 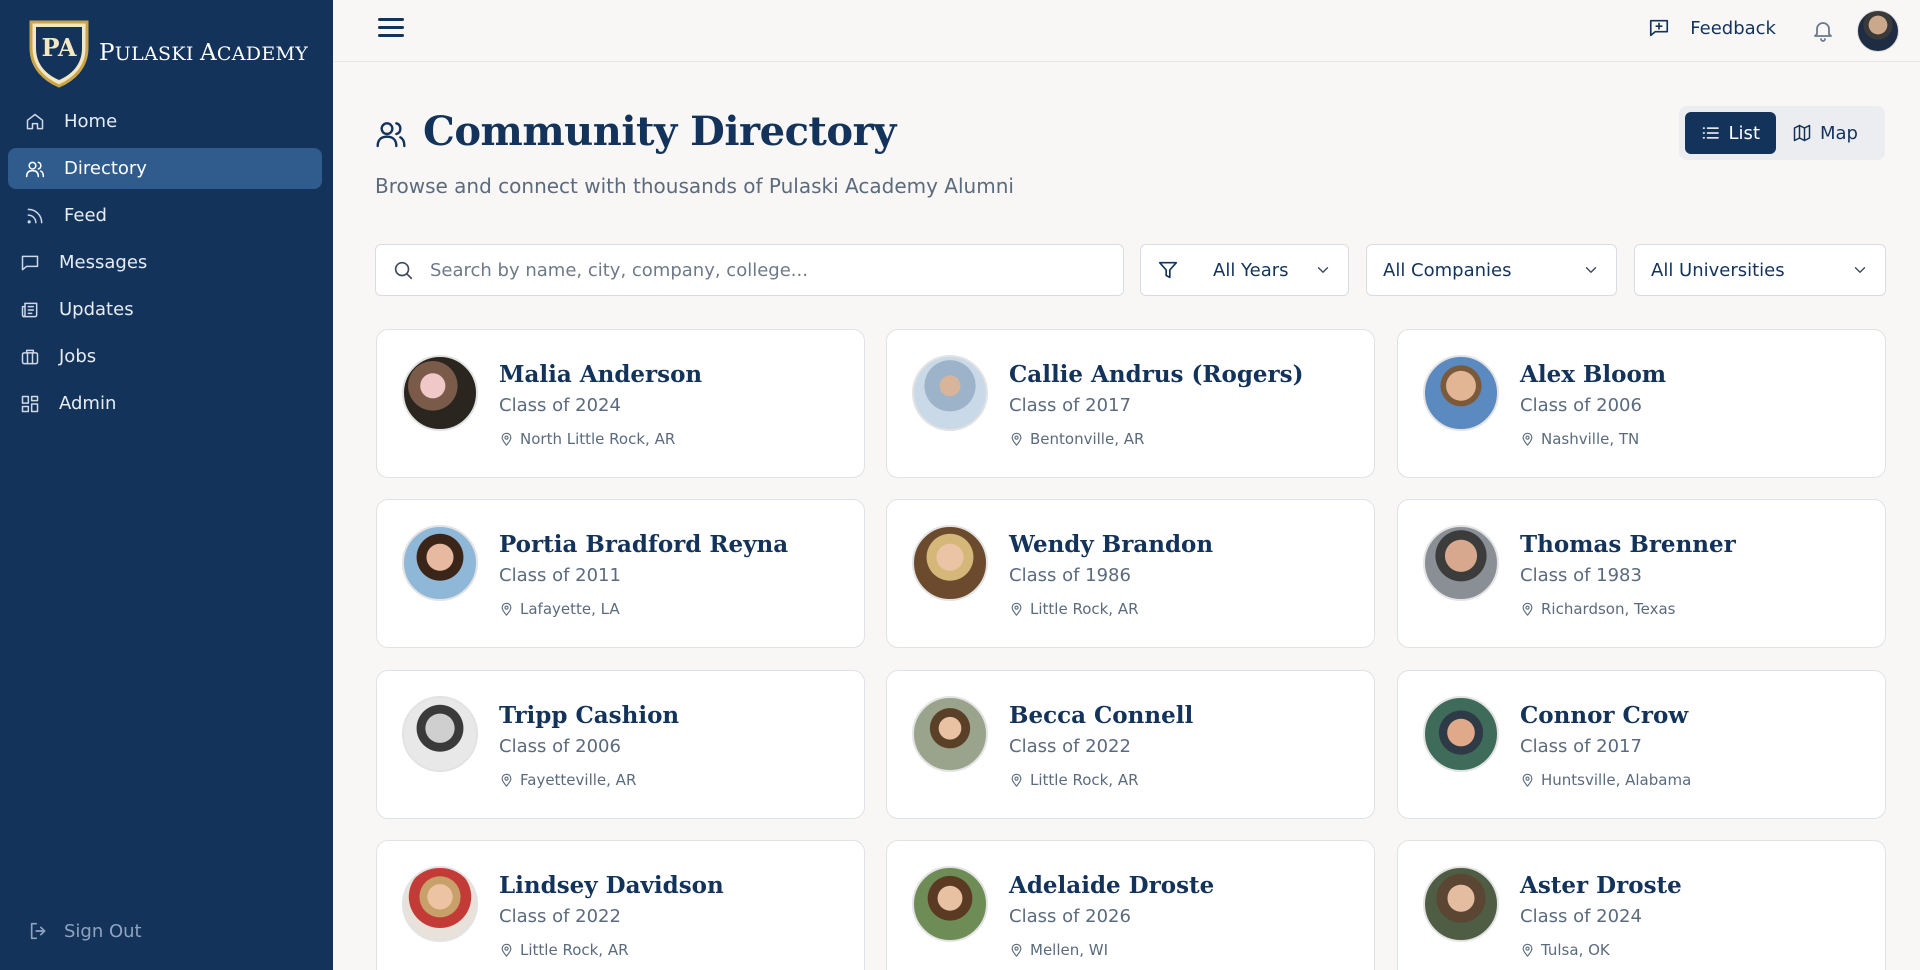 I want to click on person-location: Richardson, Texas, so click(x=1597, y=609).